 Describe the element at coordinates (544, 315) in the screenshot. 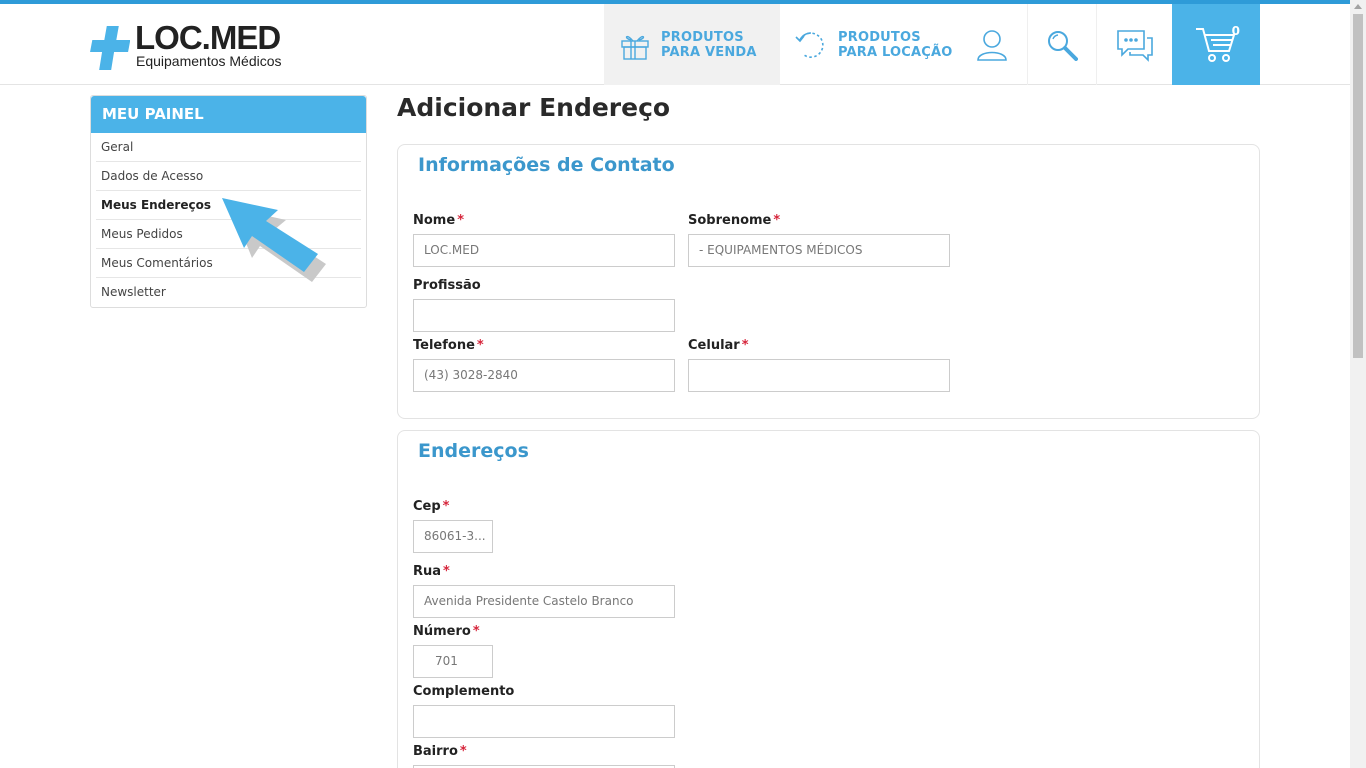

I see `profissao-input` at that location.